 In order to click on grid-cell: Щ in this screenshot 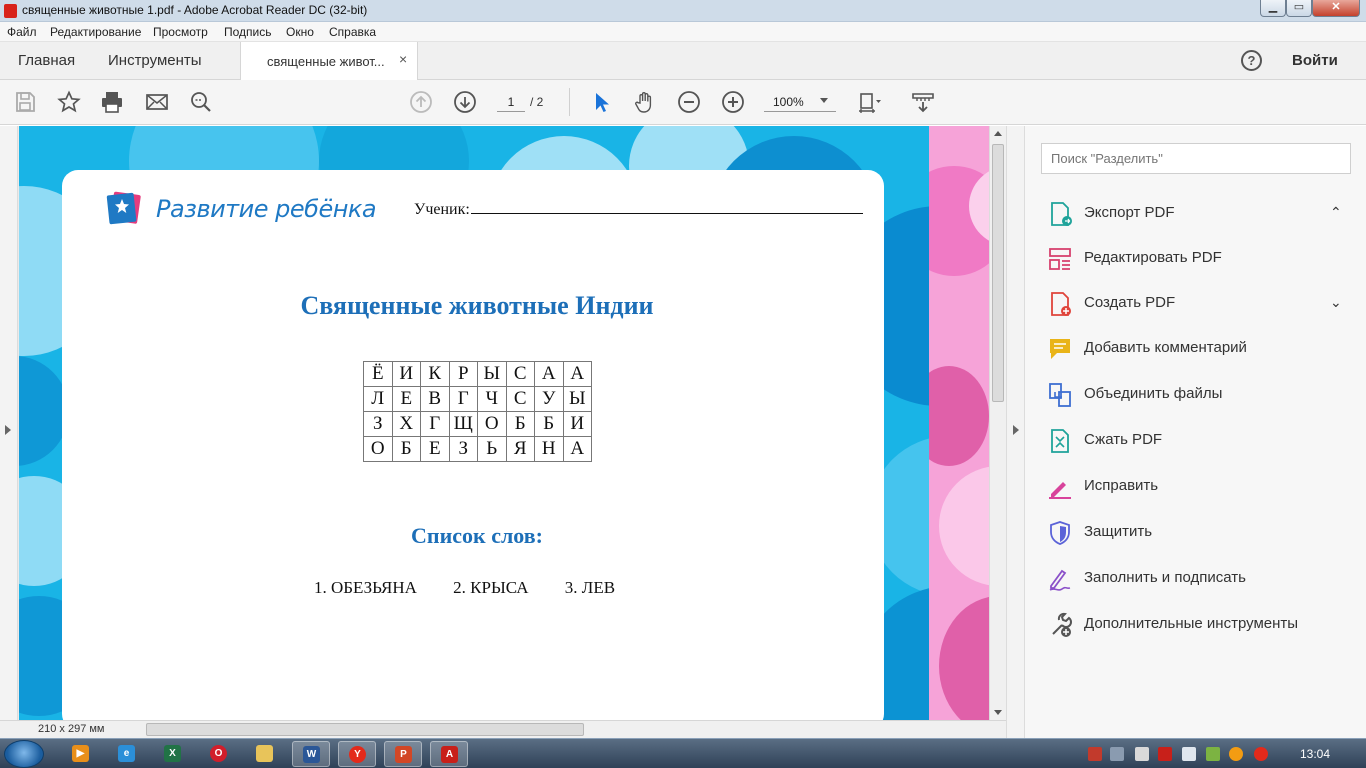, I will do `click(463, 424)`.